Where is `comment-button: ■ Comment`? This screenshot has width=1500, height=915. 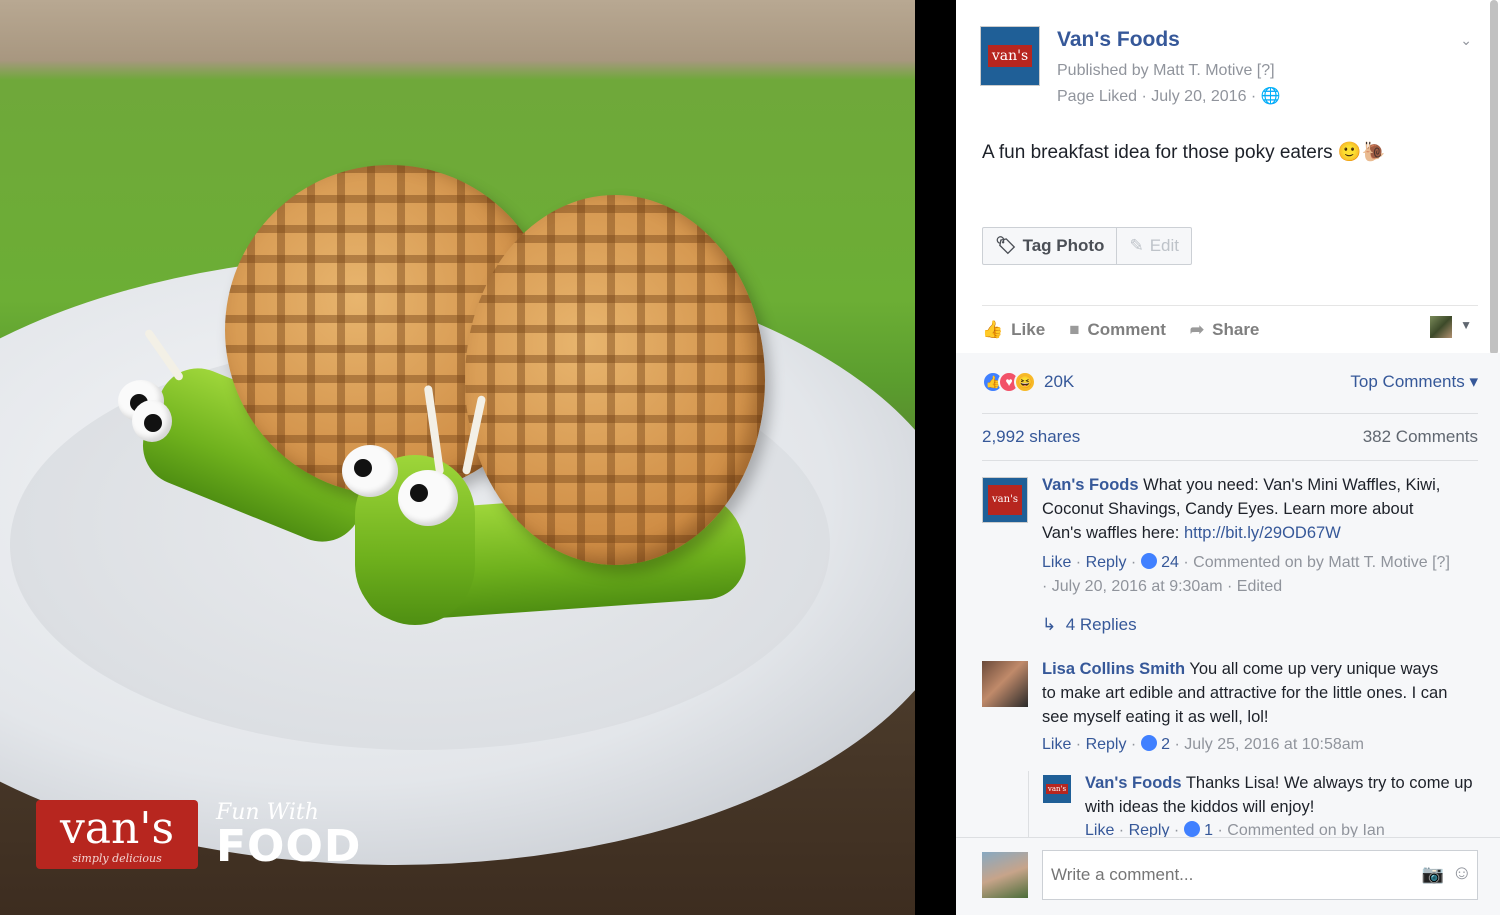 comment-button: ■ Comment is located at coordinates (1117, 330).